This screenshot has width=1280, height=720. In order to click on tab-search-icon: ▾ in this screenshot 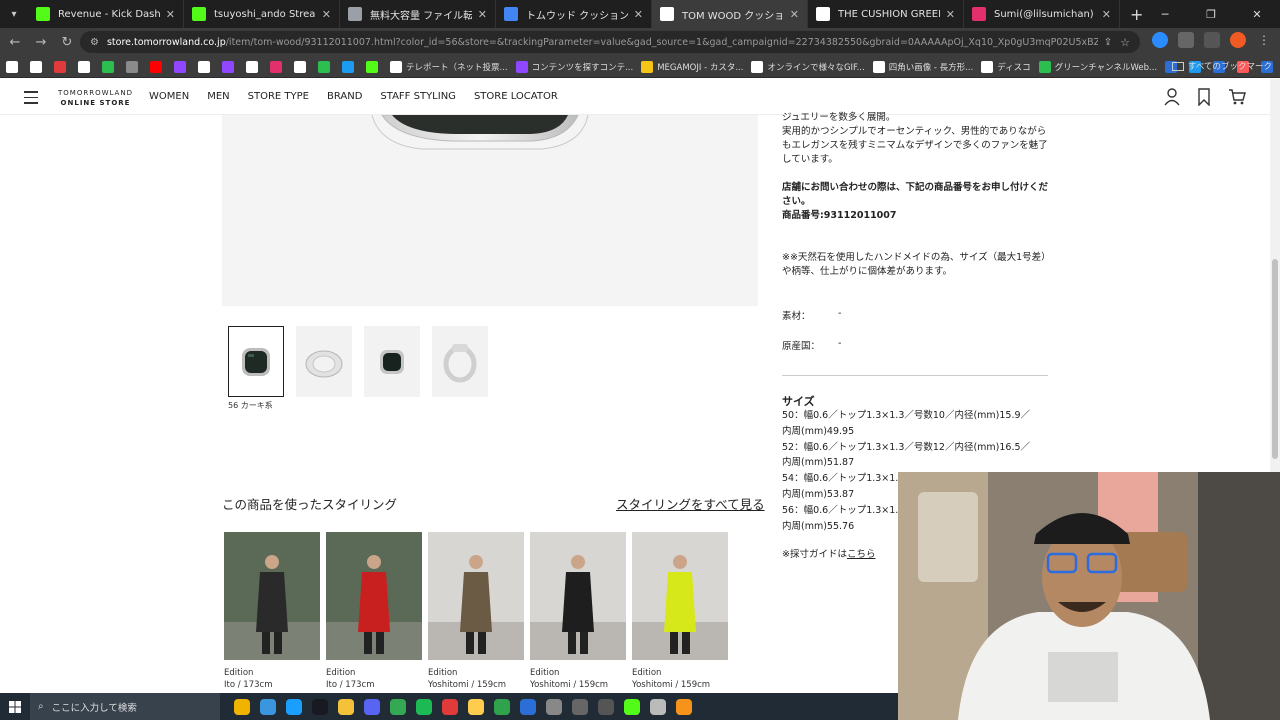, I will do `click(14, 14)`.